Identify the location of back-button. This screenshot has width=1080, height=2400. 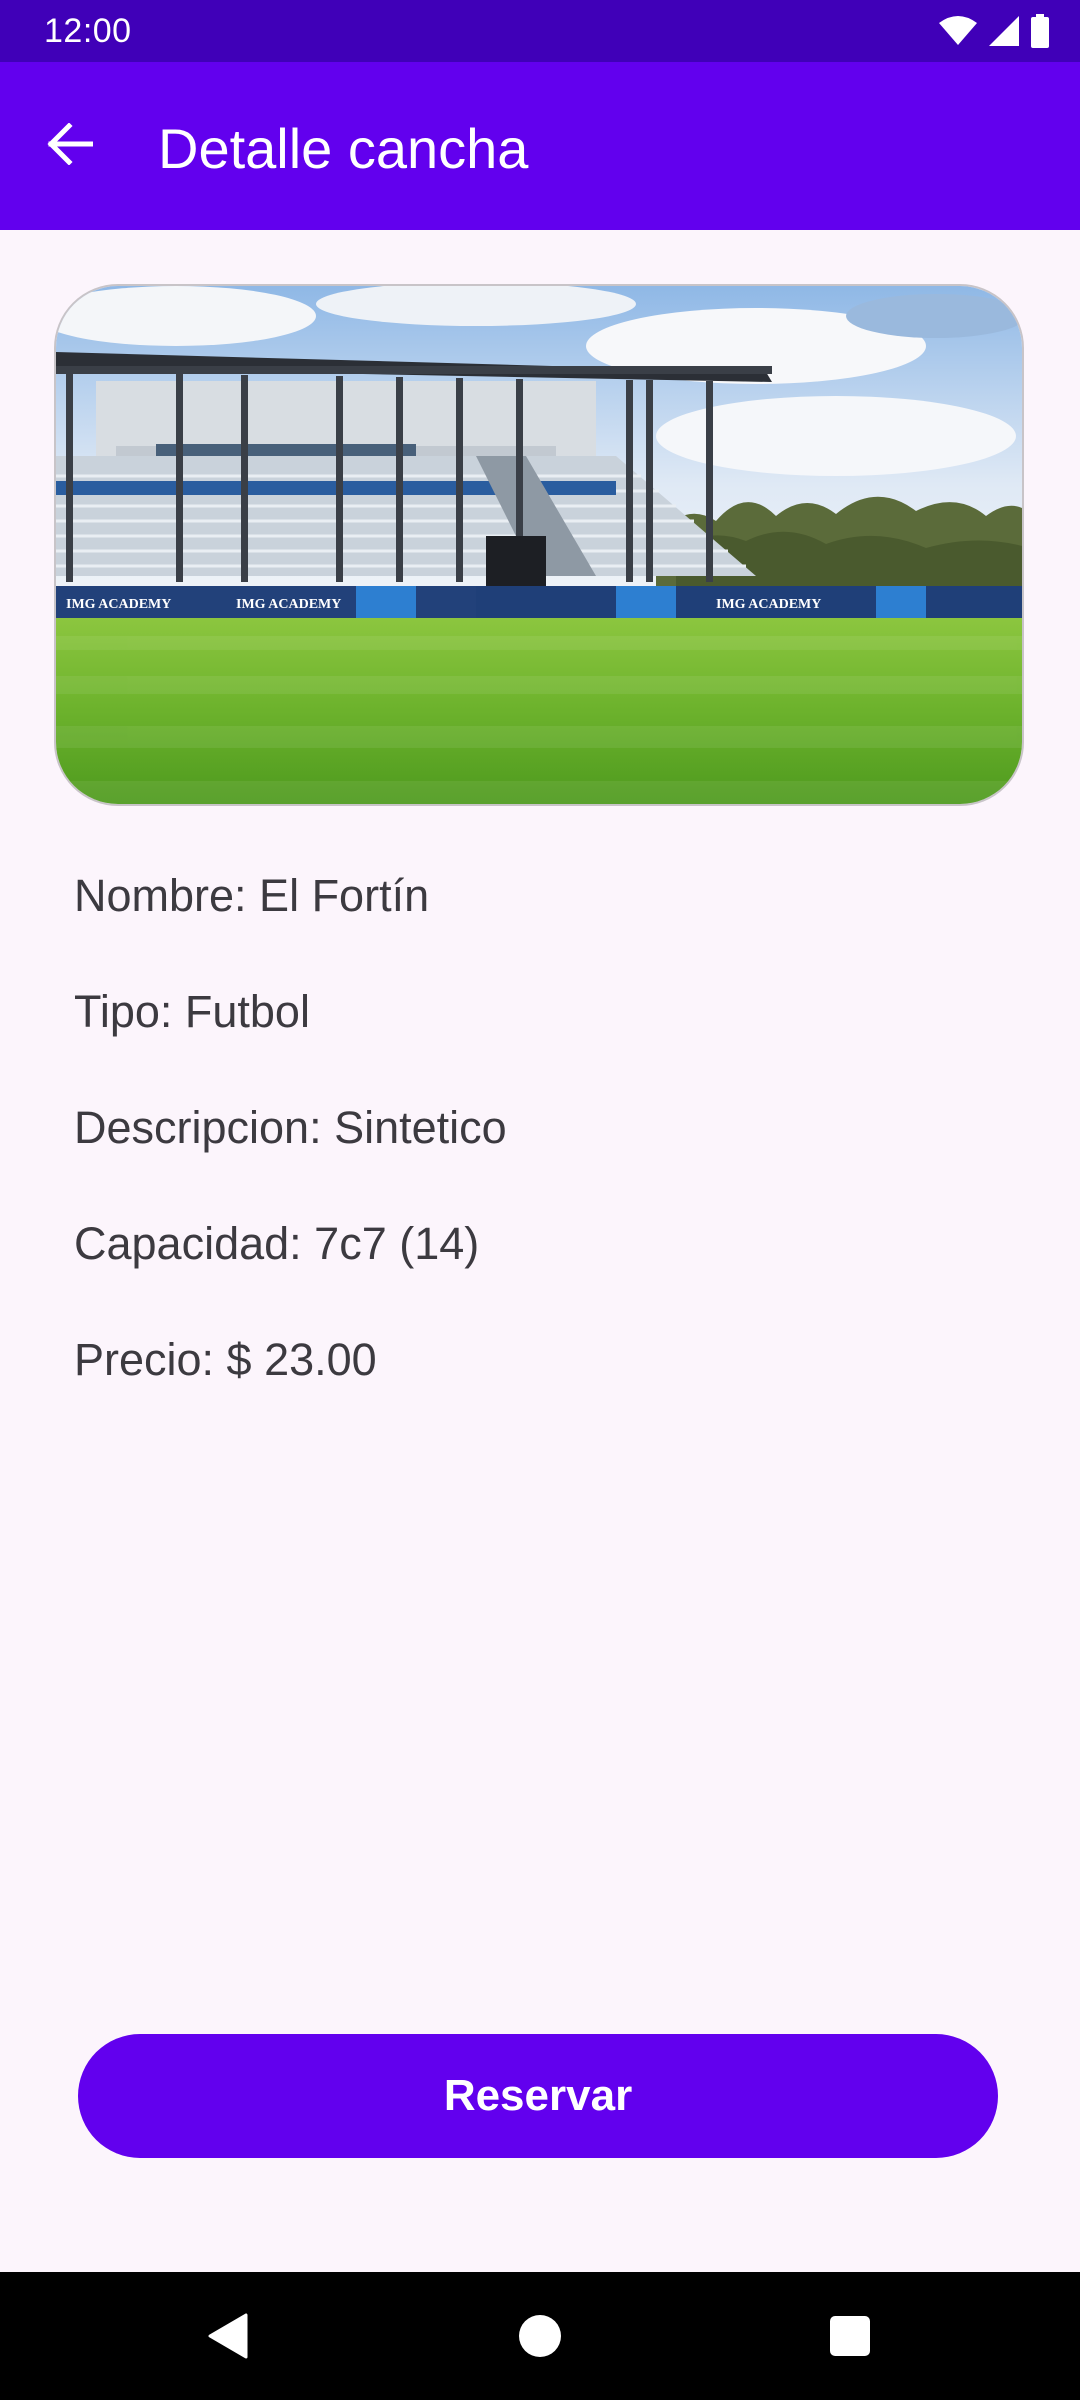
(70, 146).